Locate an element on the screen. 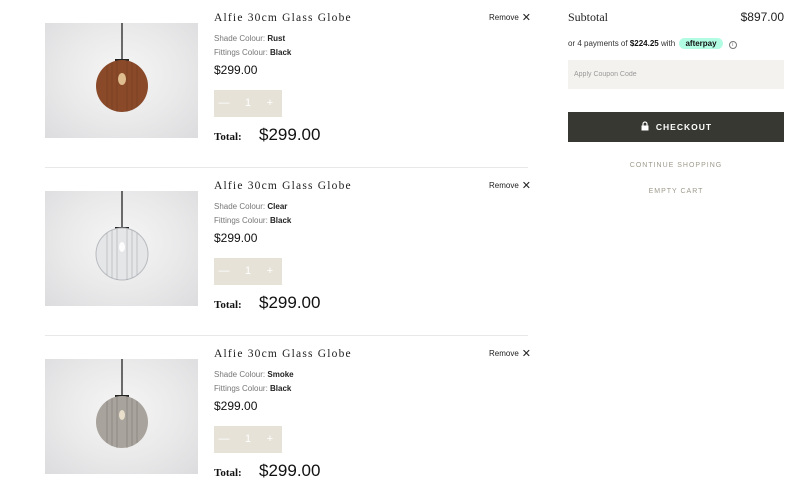 The height and width of the screenshot is (502, 800). empty-cart-link: EMPTY CART is located at coordinates (676, 191).